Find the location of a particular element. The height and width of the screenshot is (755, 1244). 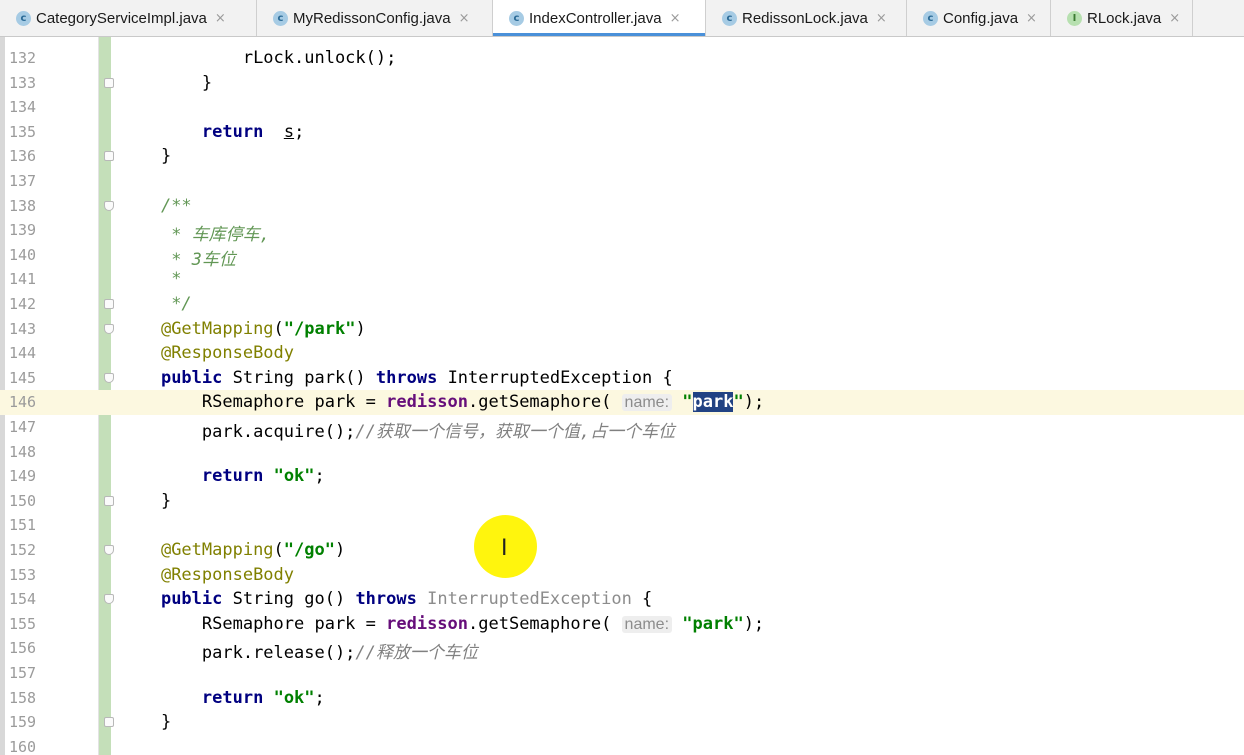

line-number: 133 is located at coordinates (23, 82).